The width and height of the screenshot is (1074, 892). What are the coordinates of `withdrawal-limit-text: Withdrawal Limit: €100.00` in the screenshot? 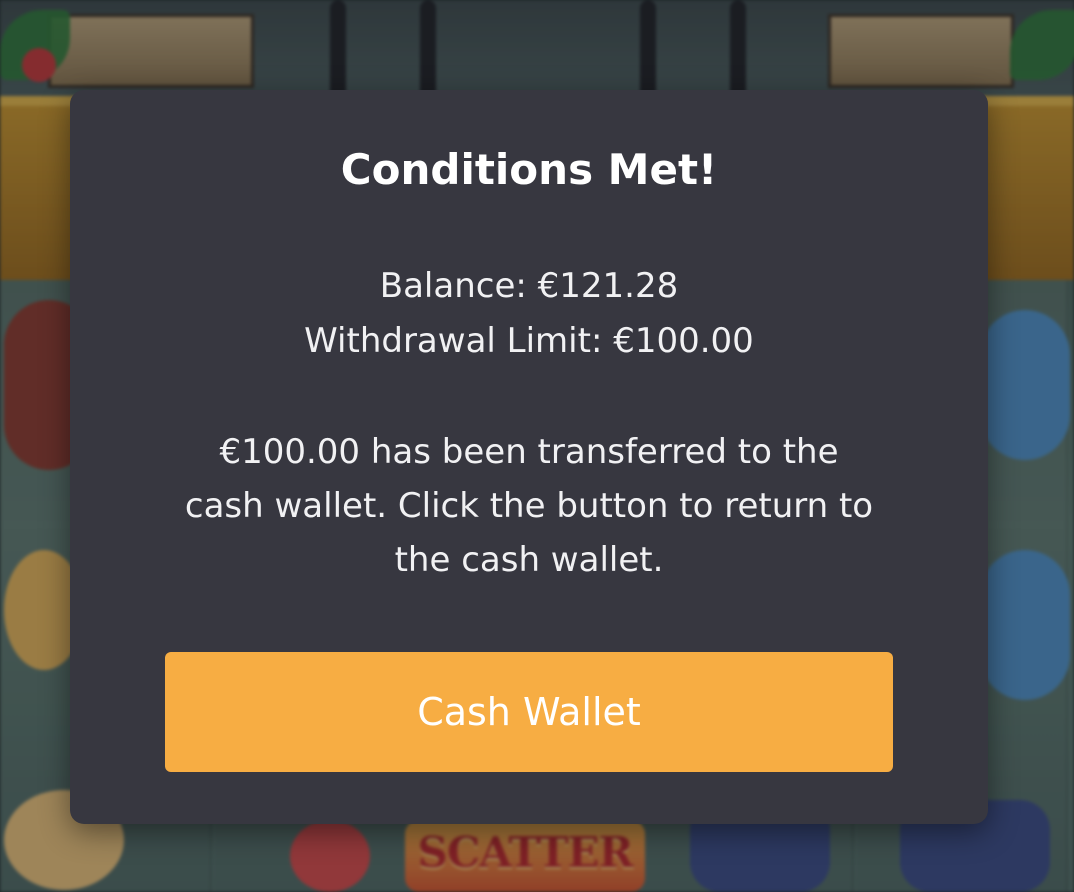 It's located at (529, 341).